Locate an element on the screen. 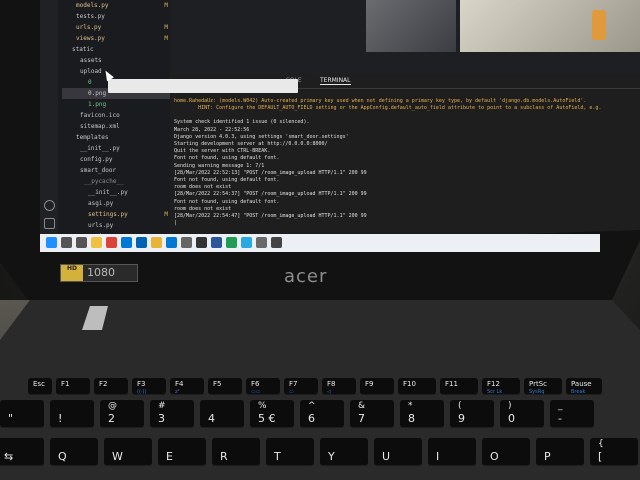  windows-icon is located at coordinates (51, 242).